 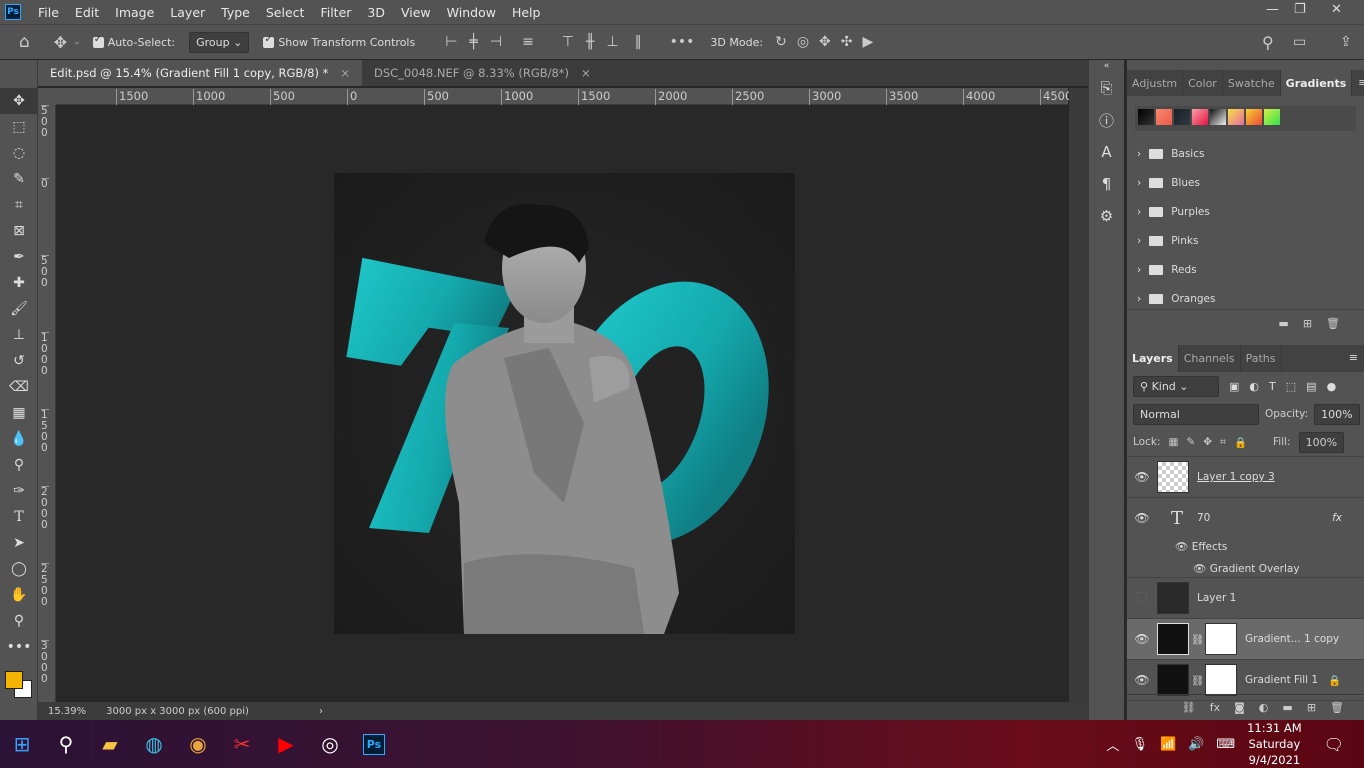 What do you see at coordinates (1337, 414) in the screenshot?
I see `opacity-input: 100%` at bounding box center [1337, 414].